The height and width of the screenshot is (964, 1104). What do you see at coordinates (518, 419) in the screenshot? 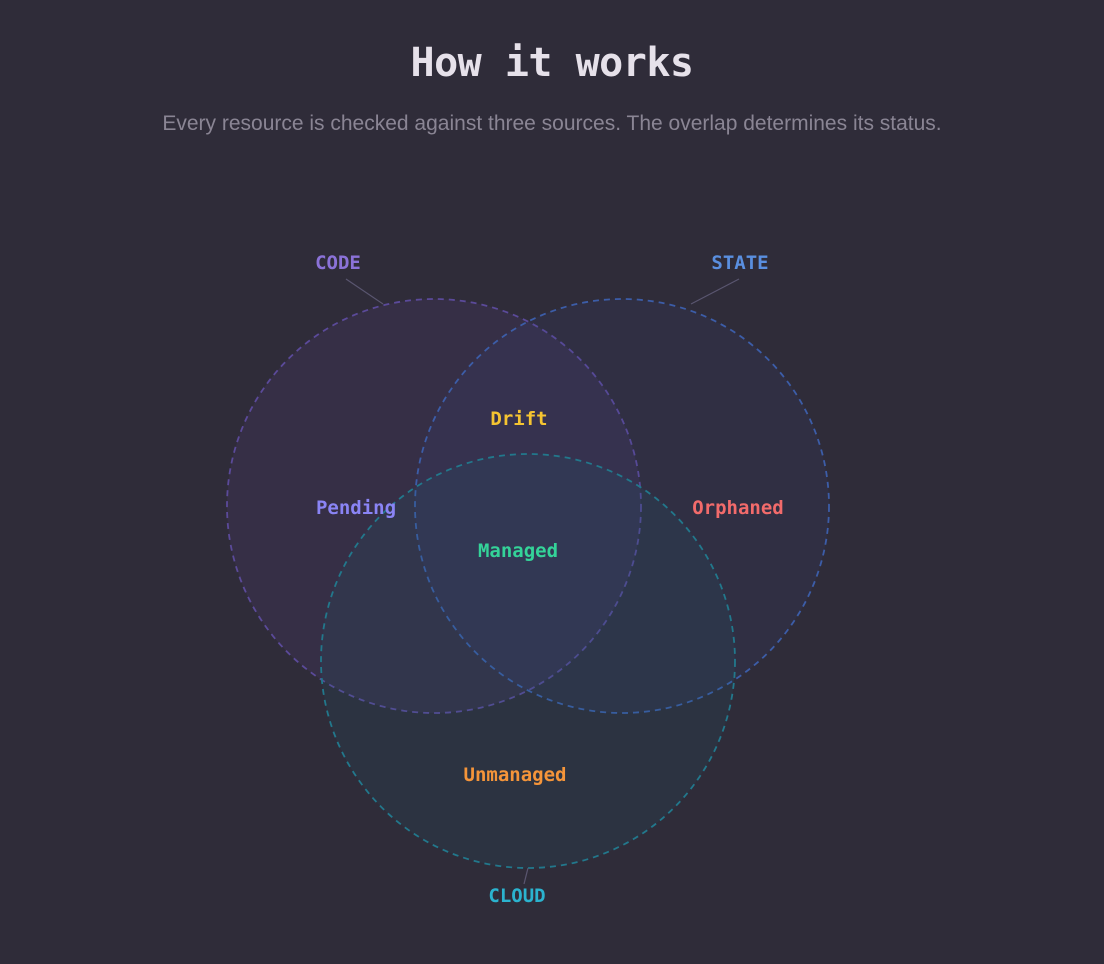
I see `drift-region-label: Drift` at bounding box center [518, 419].